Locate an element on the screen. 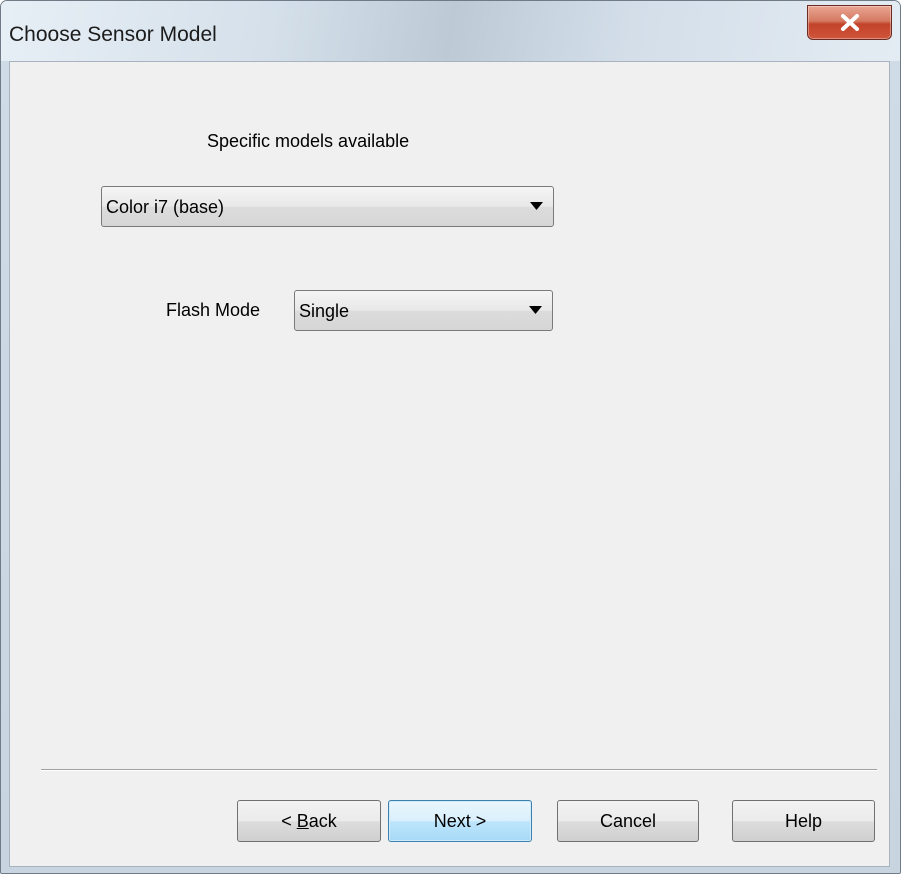 The image size is (901, 874). close-icon is located at coordinates (850, 22).